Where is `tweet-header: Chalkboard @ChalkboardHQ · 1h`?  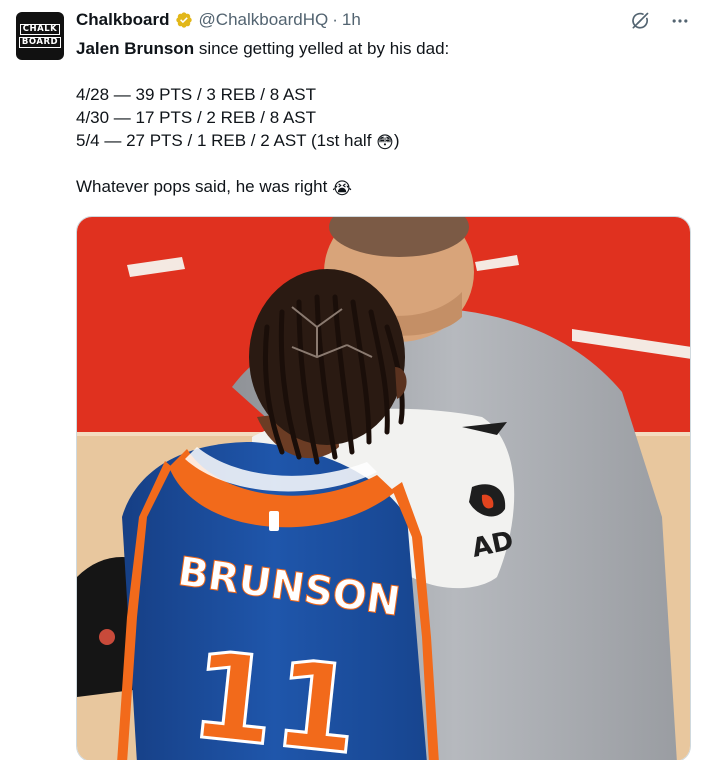
tweet-header: Chalkboard @ChalkboardHQ · 1h is located at coordinates (218, 20).